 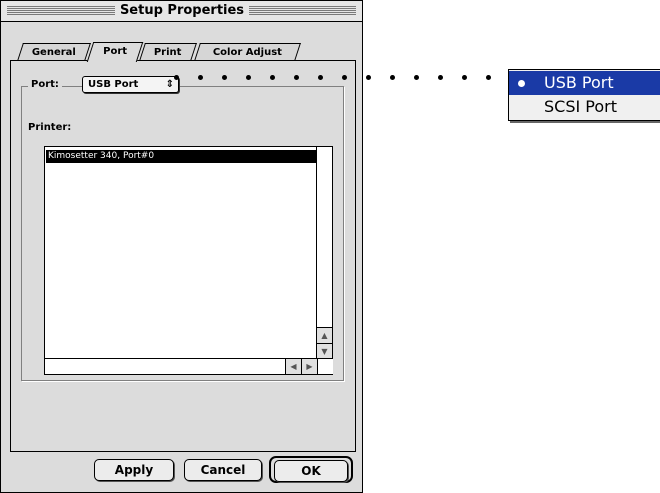 I want to click on port-popup-value: USB Port, so click(x=113, y=84).